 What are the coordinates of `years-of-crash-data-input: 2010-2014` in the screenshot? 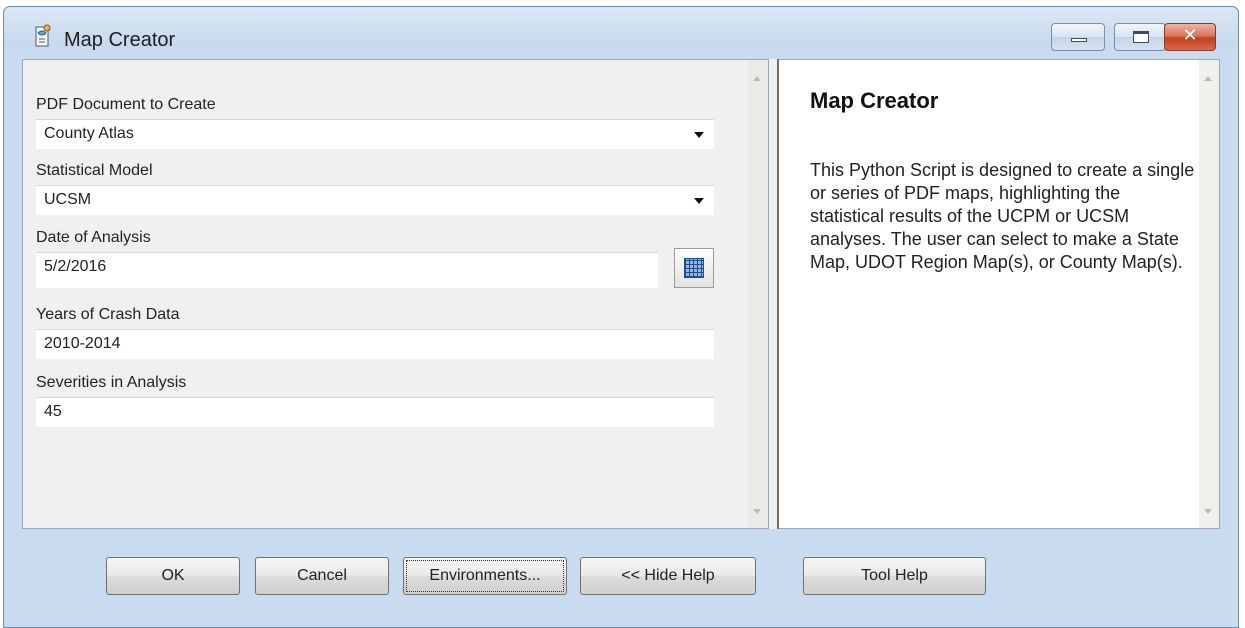 It's located at (375, 344).